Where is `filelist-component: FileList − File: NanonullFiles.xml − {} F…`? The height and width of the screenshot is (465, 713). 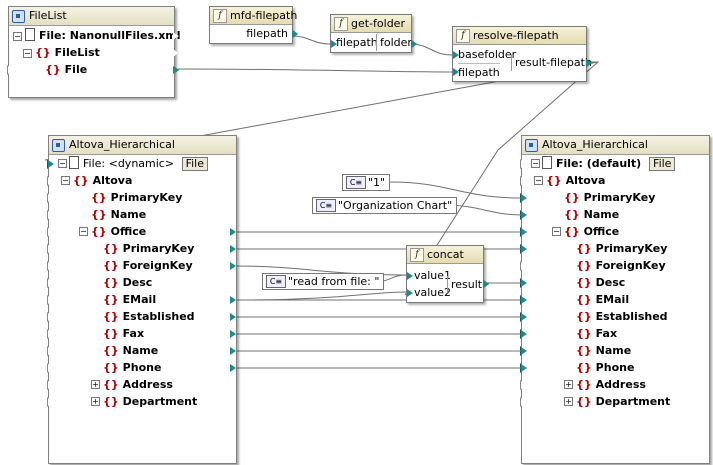 filelist-component: FileList − File: NanonullFiles.xml − {} F… is located at coordinates (94, 52).